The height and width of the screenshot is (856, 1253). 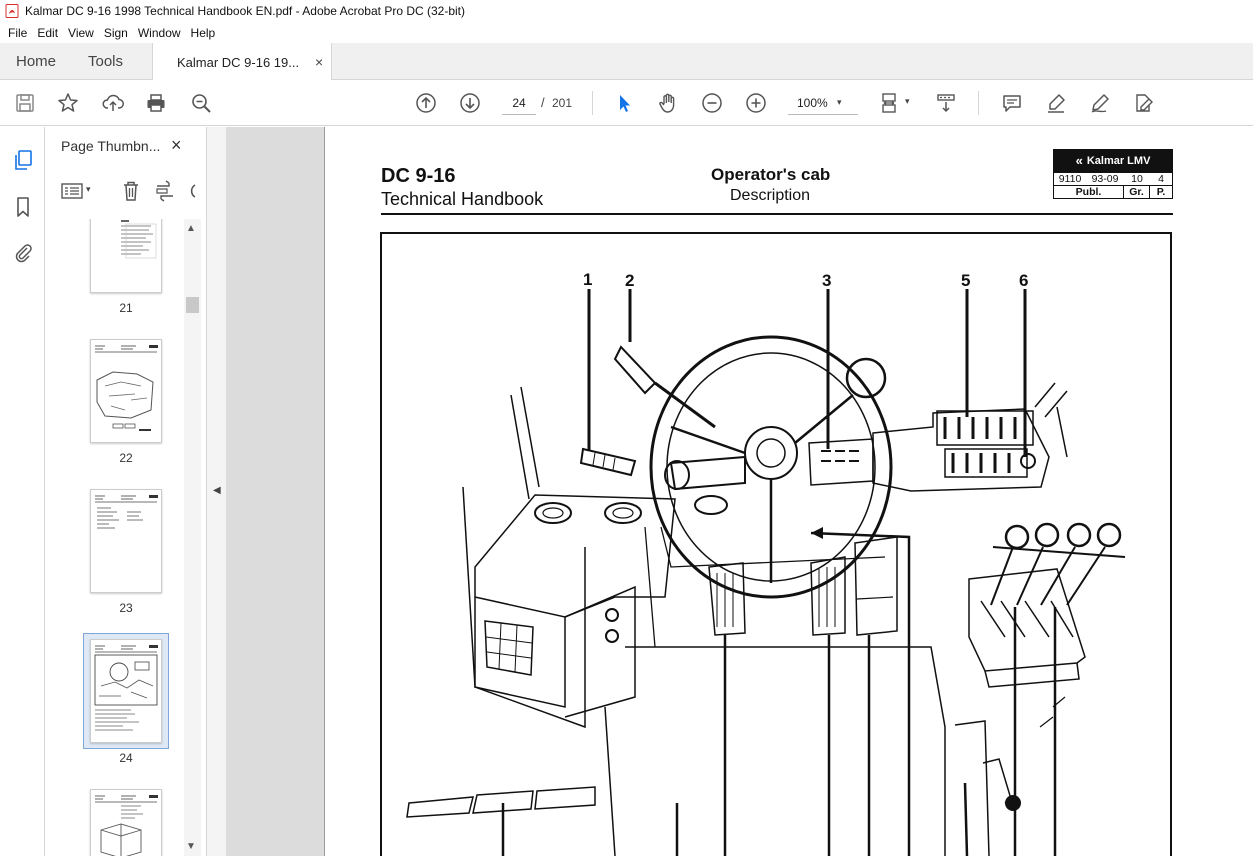 I want to click on menu-bar: File Edit View Sign Window Help, so click(x=626, y=32).